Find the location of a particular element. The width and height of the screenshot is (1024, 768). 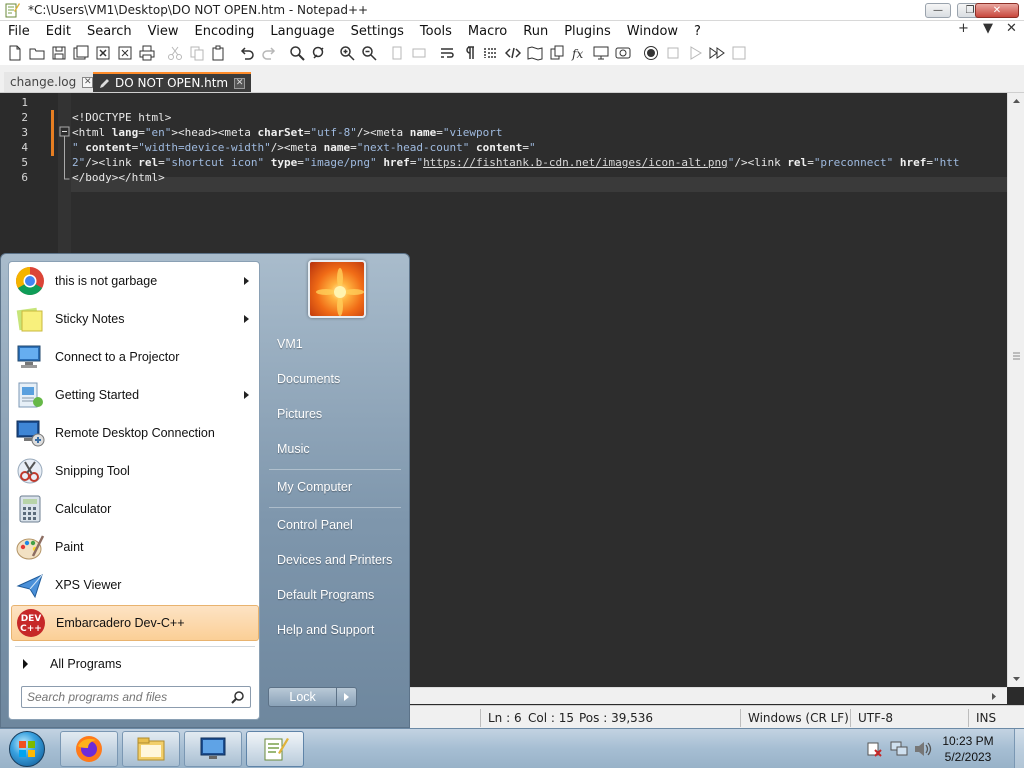

function-list-icon: fx is located at coordinates (579, 53).